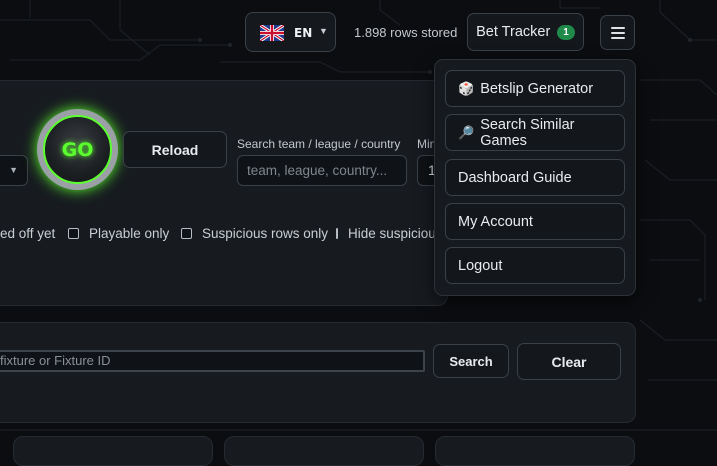 The width and height of the screenshot is (717, 466). I want to click on filter-label: Hide suspicious, so click(391, 233).